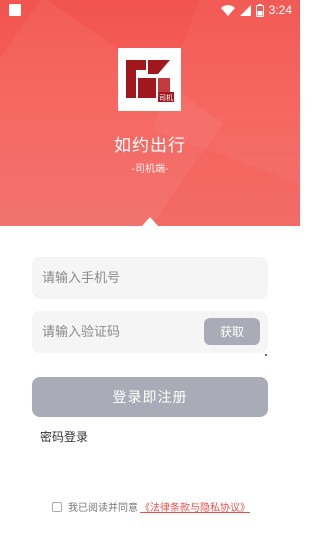  What do you see at coordinates (64, 436) in the screenshot?
I see `password-login-link: 密码登录` at bounding box center [64, 436].